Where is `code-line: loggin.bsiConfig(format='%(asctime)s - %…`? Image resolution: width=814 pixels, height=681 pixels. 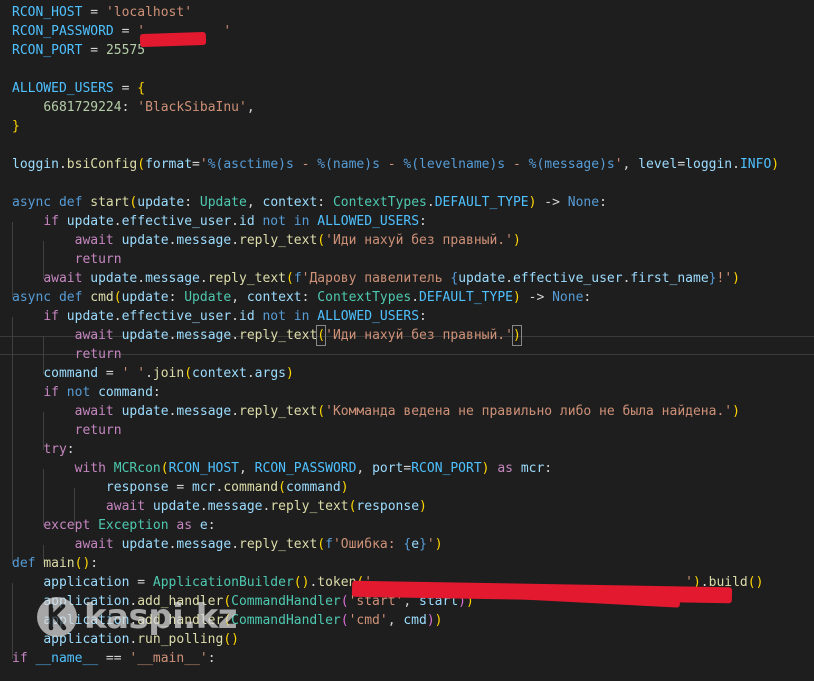
code-line: loggin.bsiConfig(format='%(asctime)s - %… is located at coordinates (395, 164).